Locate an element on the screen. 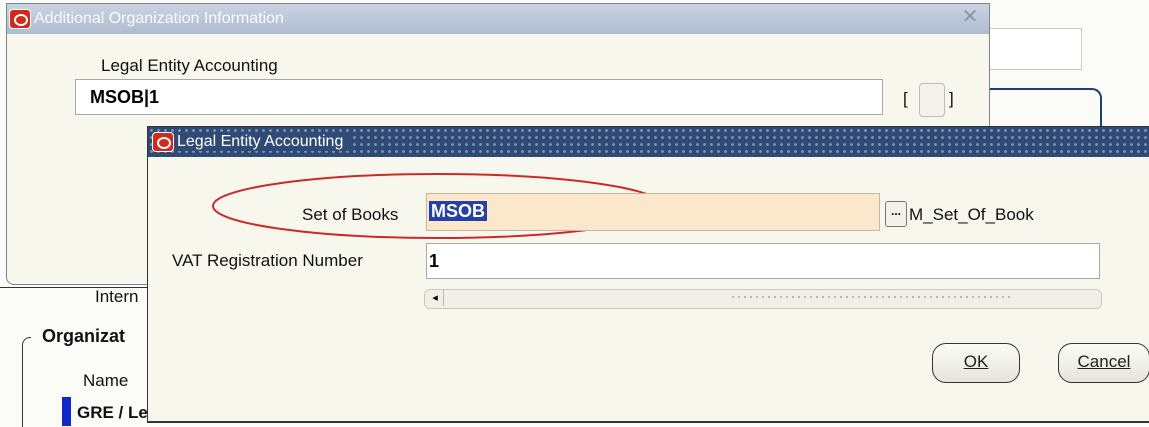 This screenshot has height=427, width=1149. background-region-outline is located at coordinates (1041, 109).